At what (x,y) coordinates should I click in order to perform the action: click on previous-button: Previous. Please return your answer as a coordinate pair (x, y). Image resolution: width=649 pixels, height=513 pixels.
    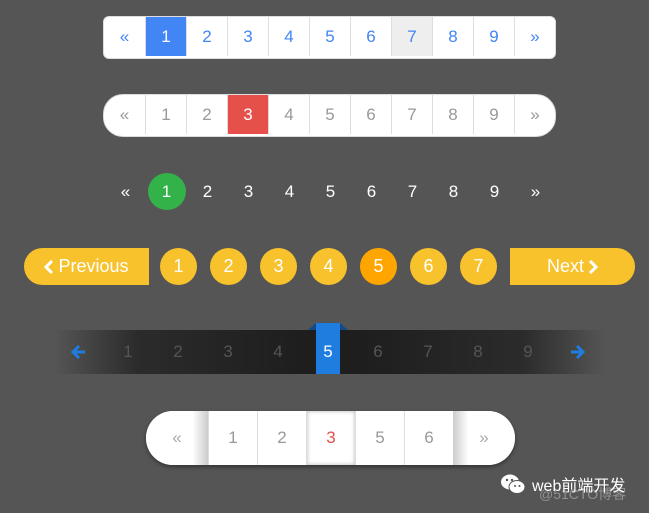
    Looking at the image, I should click on (86, 266).